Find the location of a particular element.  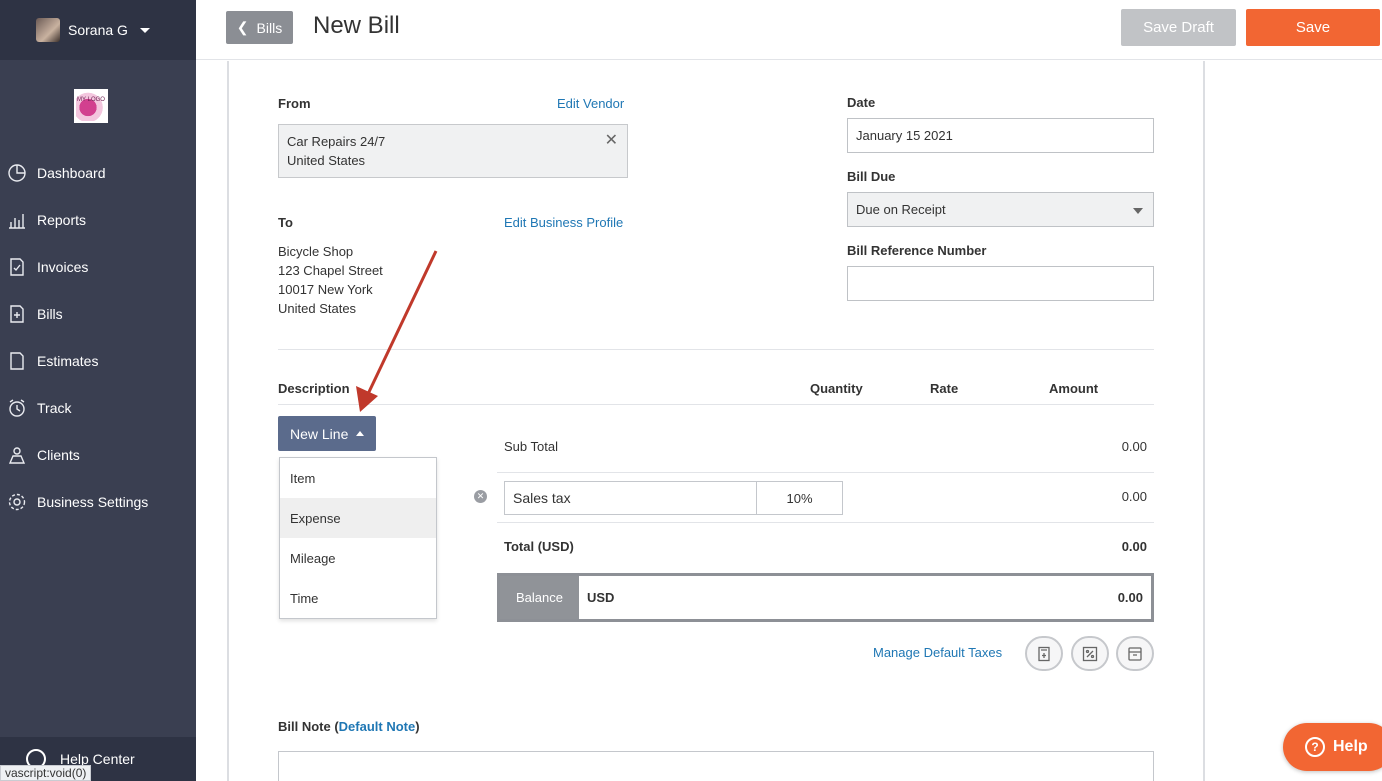

sidebar-item-label: Invoices is located at coordinates (63, 266).